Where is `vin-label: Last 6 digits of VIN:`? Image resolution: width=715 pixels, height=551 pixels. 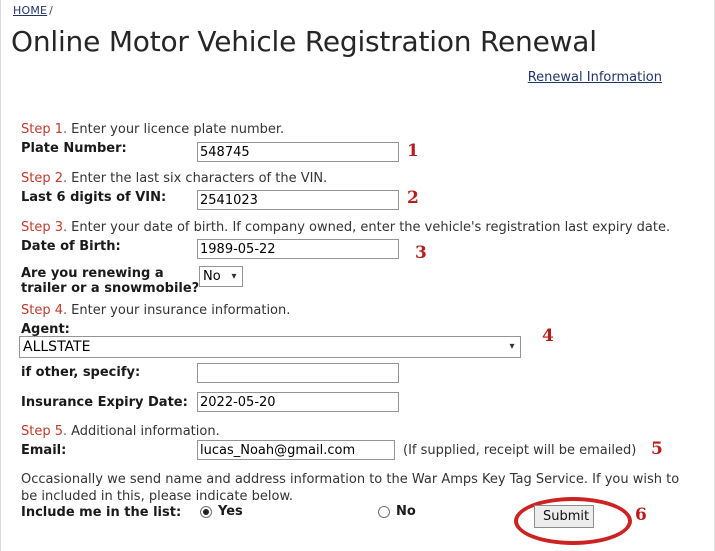 vin-label: Last 6 digits of VIN: is located at coordinates (94, 197).